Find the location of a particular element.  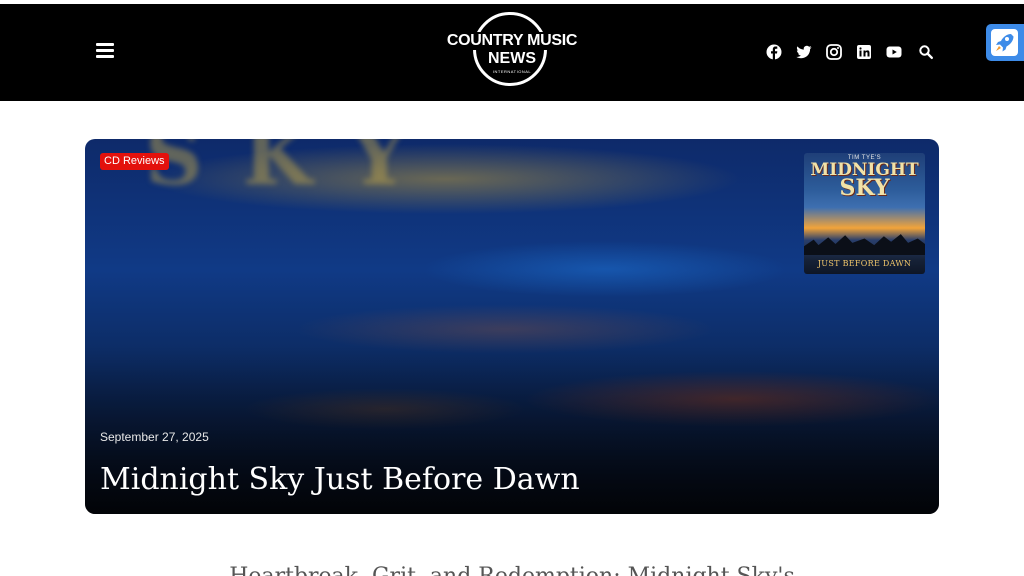

linkedin-icon is located at coordinates (864, 52).